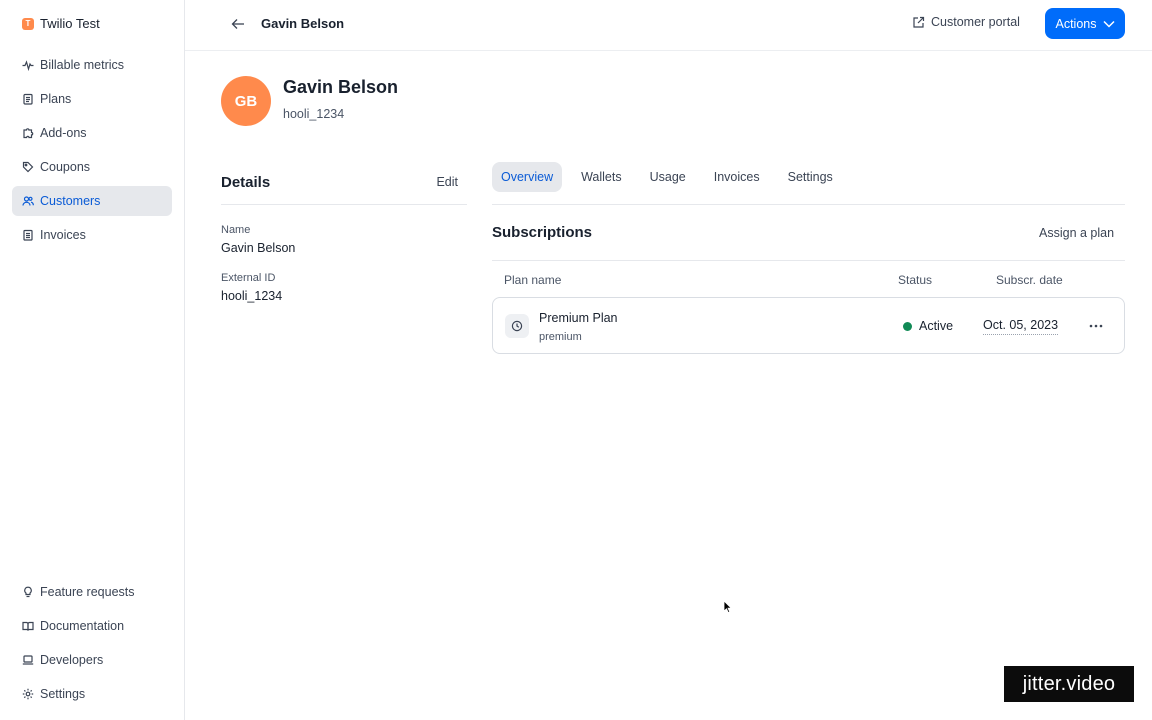 Image resolution: width=1152 pixels, height=720 pixels. Describe the element at coordinates (236, 230) in the screenshot. I see `name-label: Name` at that location.